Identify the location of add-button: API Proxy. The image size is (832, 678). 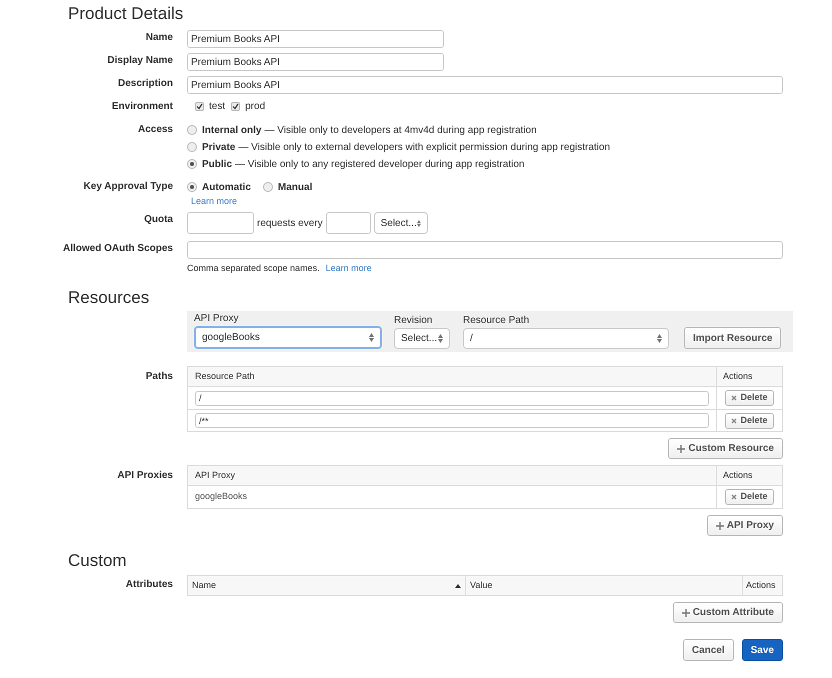
(744, 525).